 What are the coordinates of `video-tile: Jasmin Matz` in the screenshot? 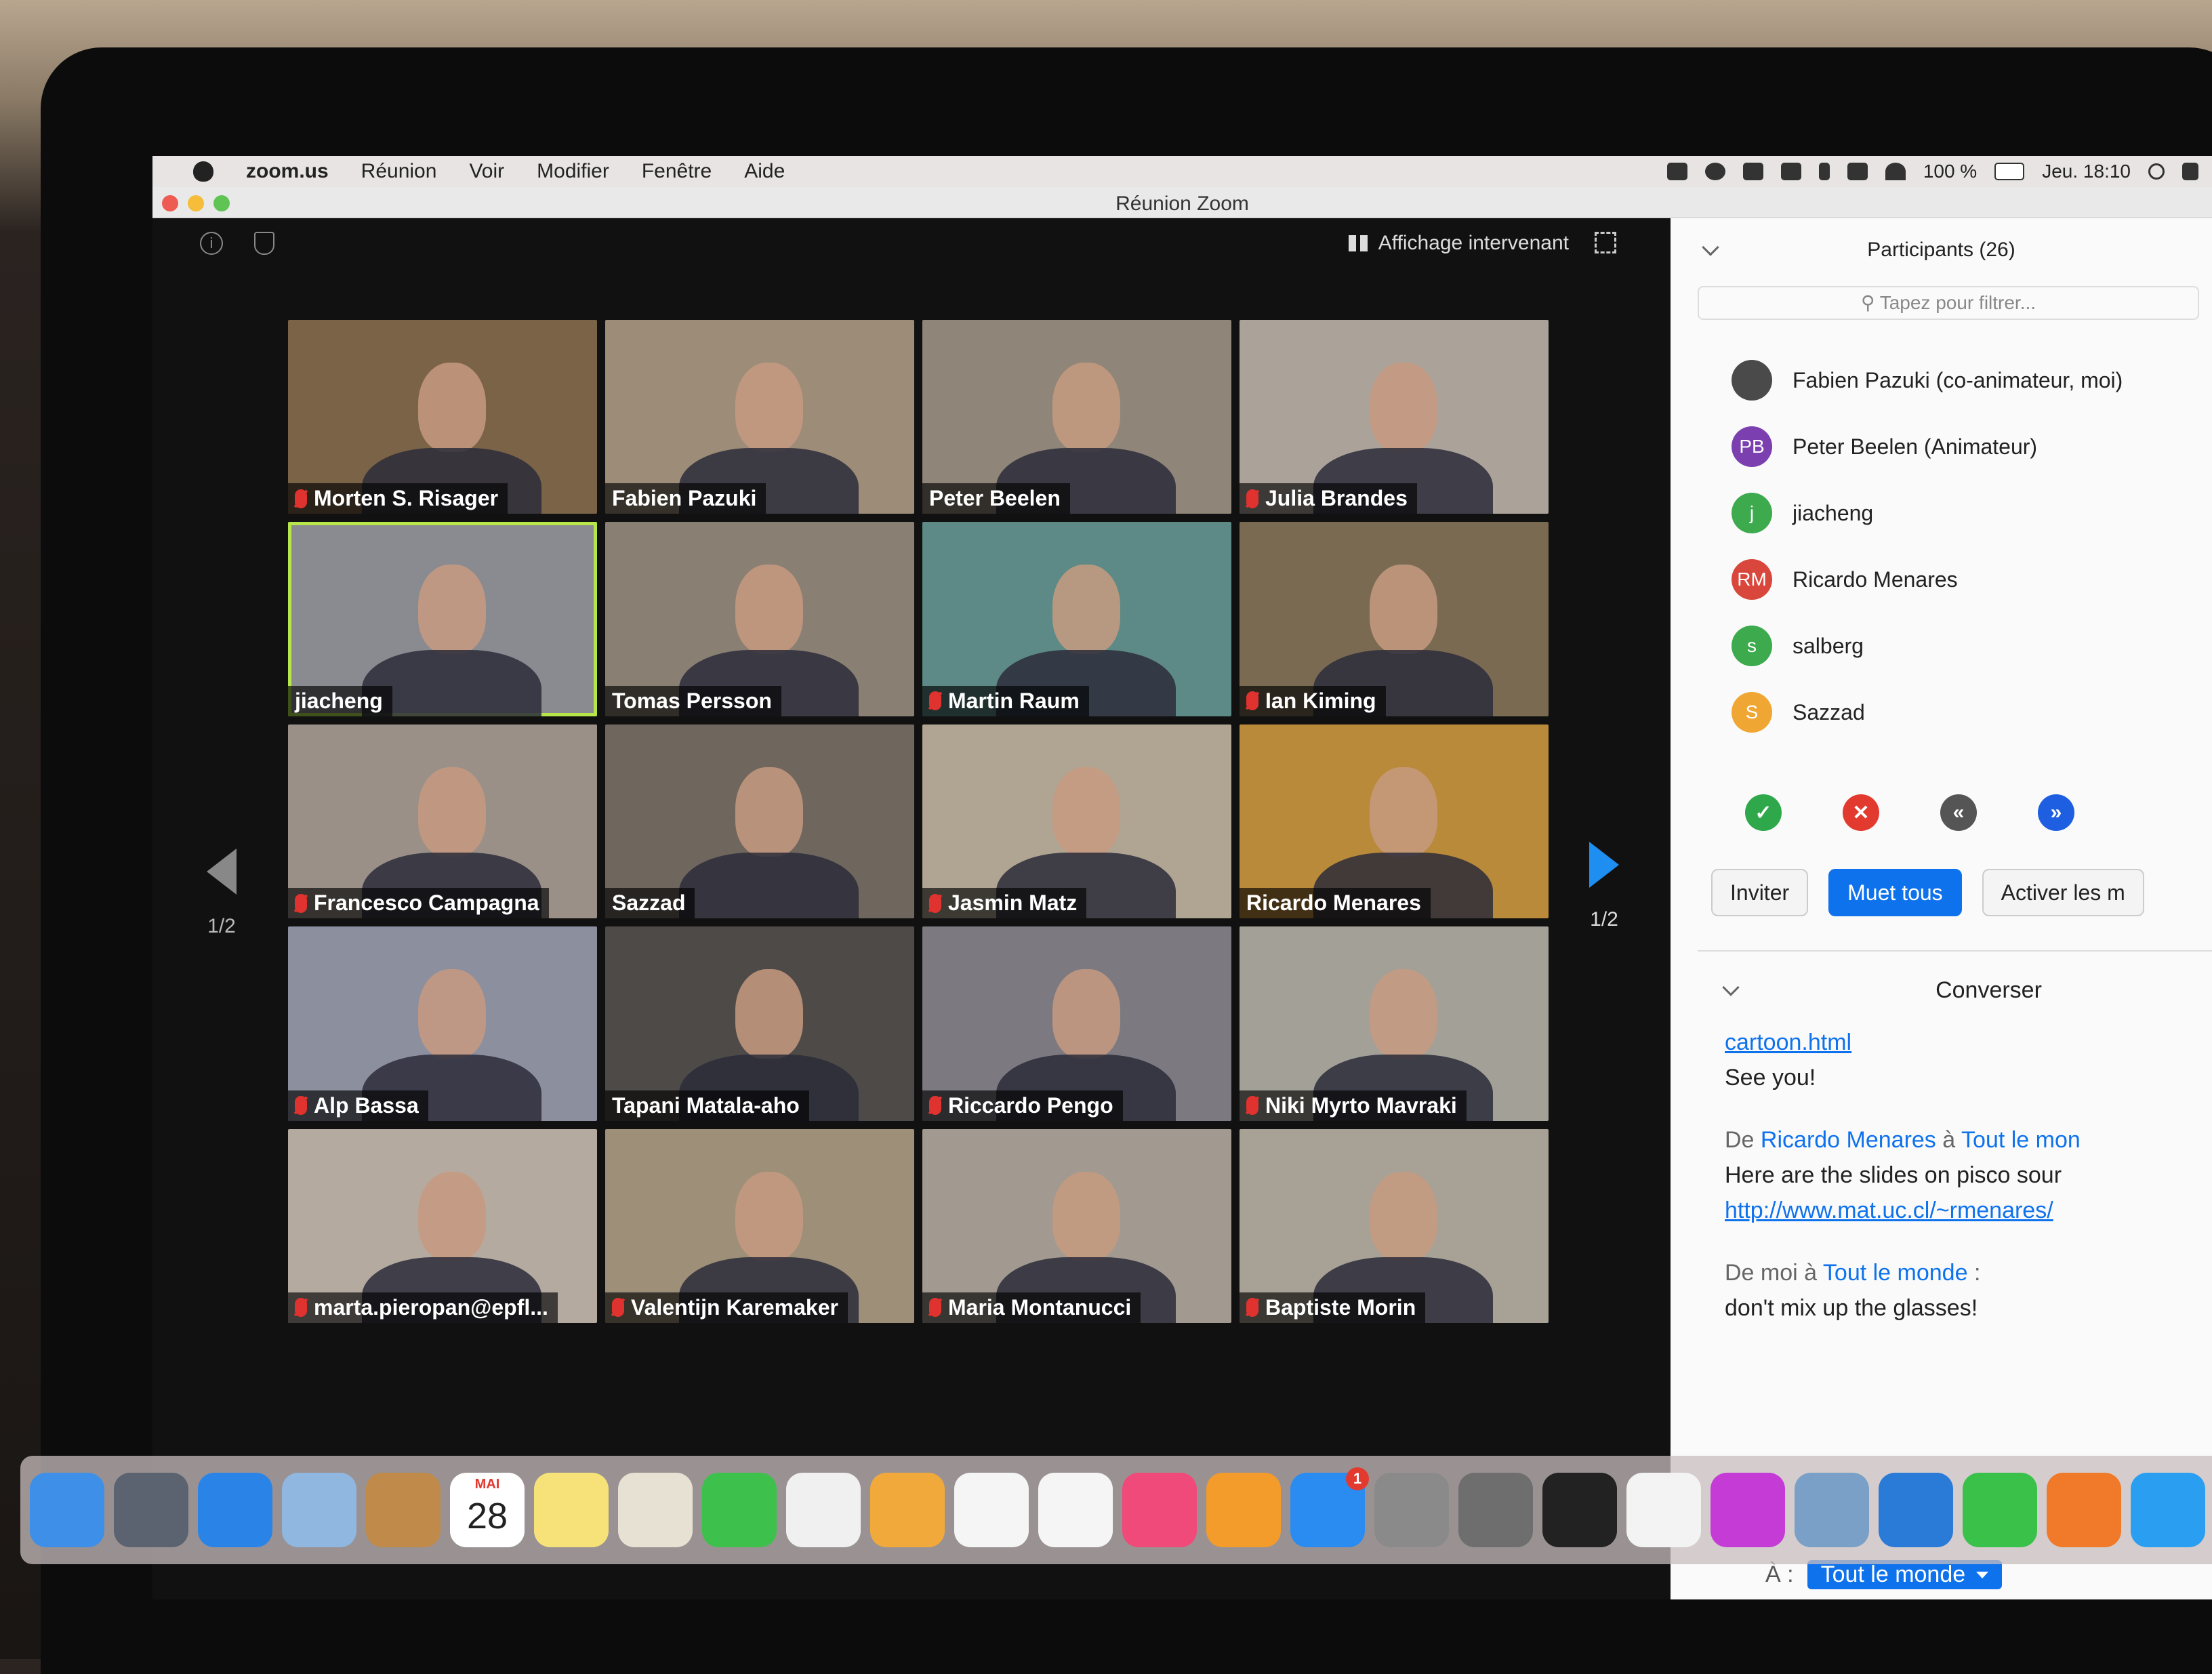 It's located at (1076, 821).